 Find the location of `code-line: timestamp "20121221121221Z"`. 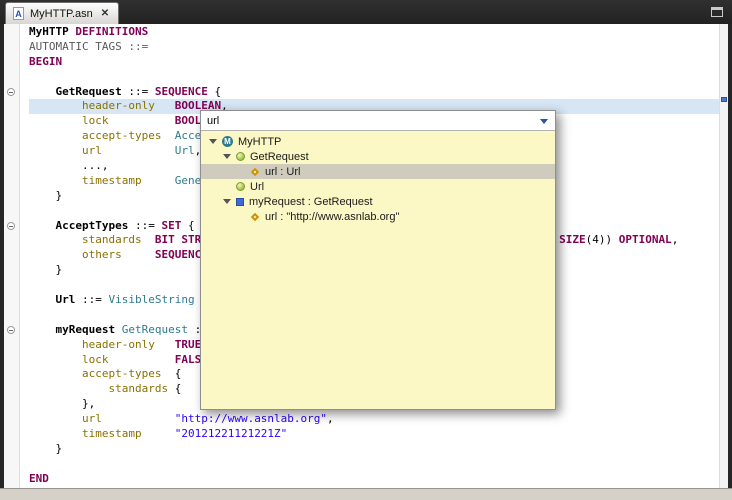

code-line: timestamp "20121221121221Z" is located at coordinates (378, 434).